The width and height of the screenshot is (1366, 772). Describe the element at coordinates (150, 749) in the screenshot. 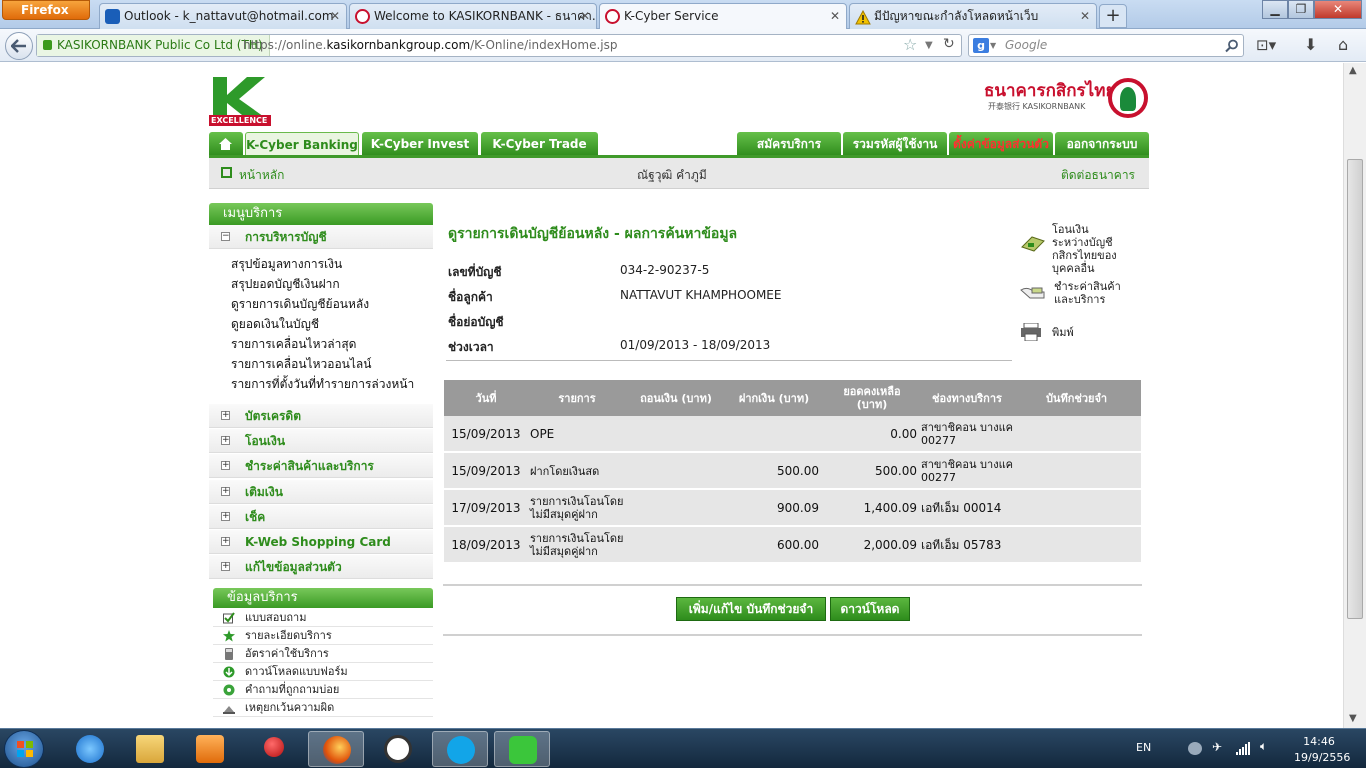

I see `taskbar-explorer` at that location.